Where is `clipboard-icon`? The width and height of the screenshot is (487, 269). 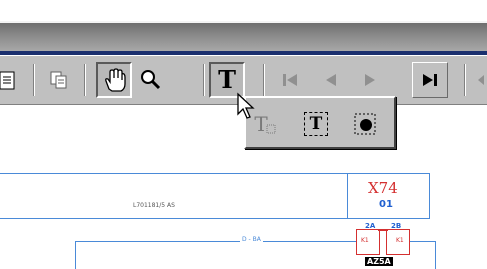
clipboard-icon is located at coordinates (7, 80).